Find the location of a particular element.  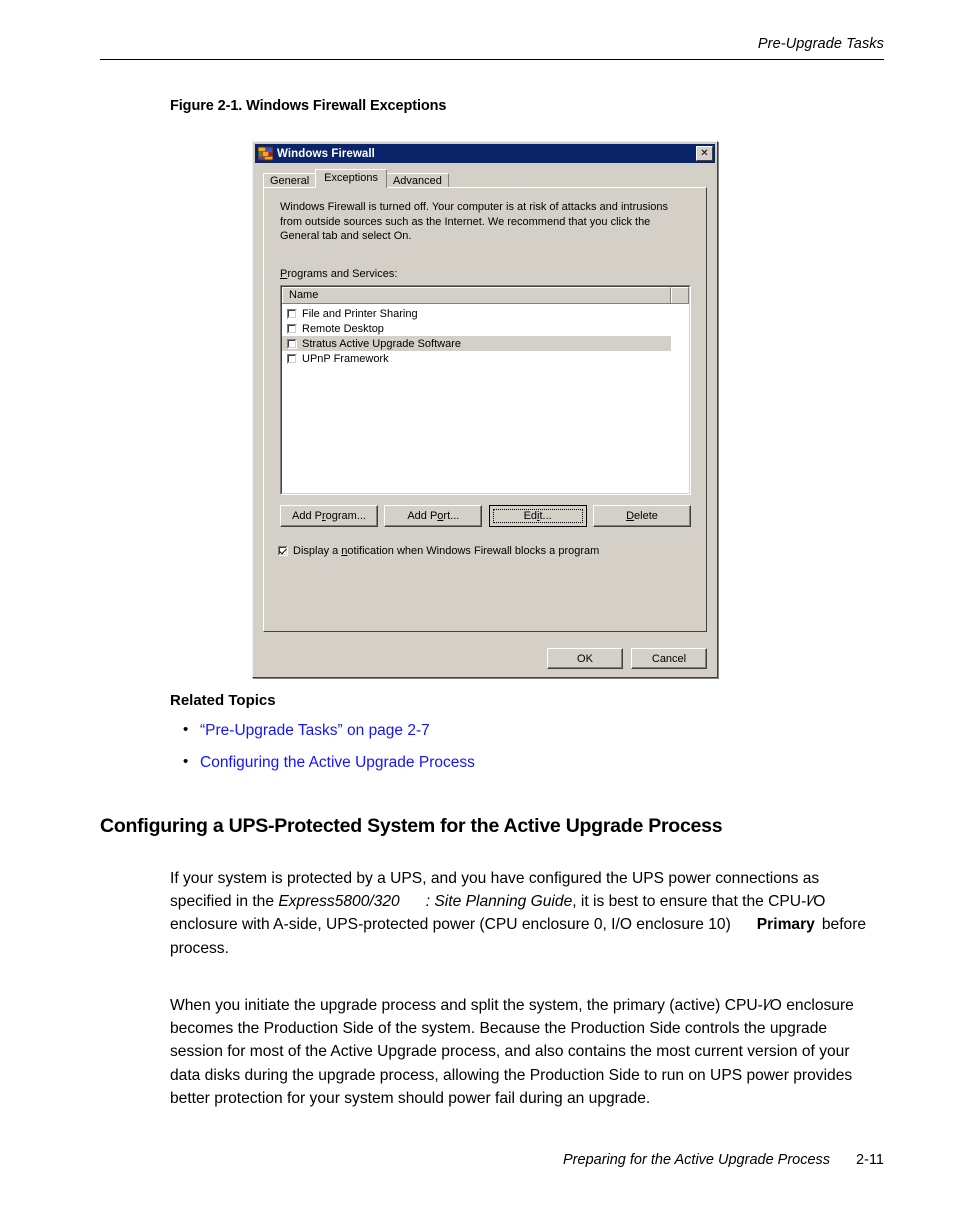

page-number: 2-11 is located at coordinates (870, 1160).